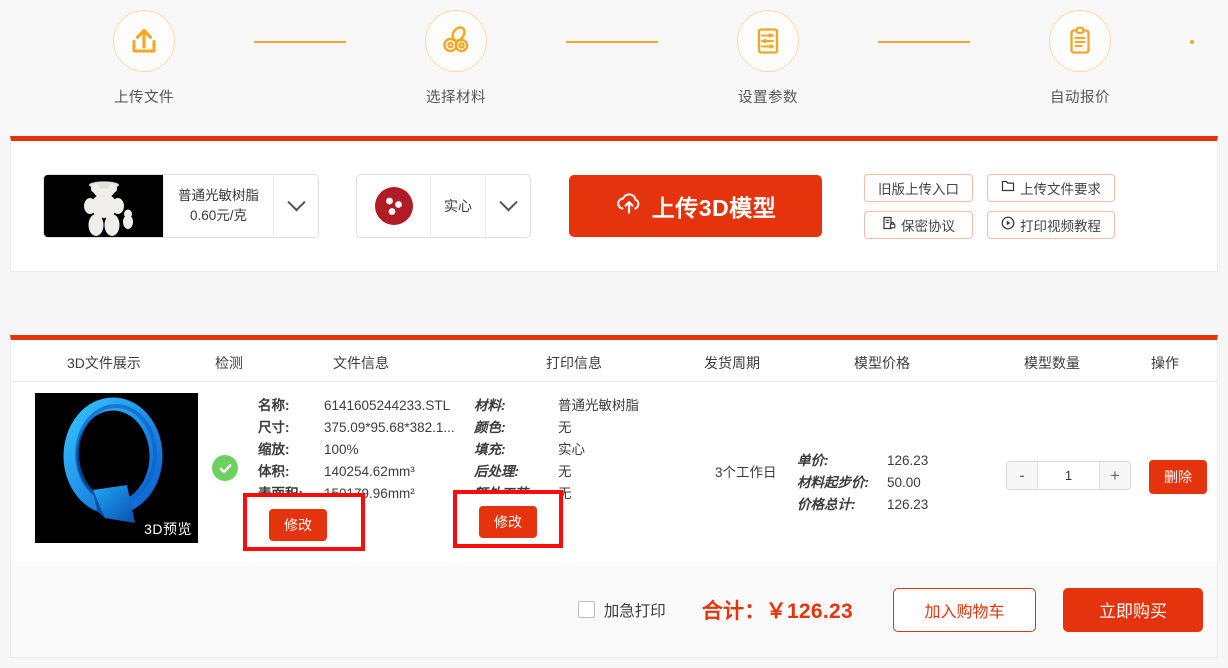  I want to click on upload-box-icon, so click(144, 41).